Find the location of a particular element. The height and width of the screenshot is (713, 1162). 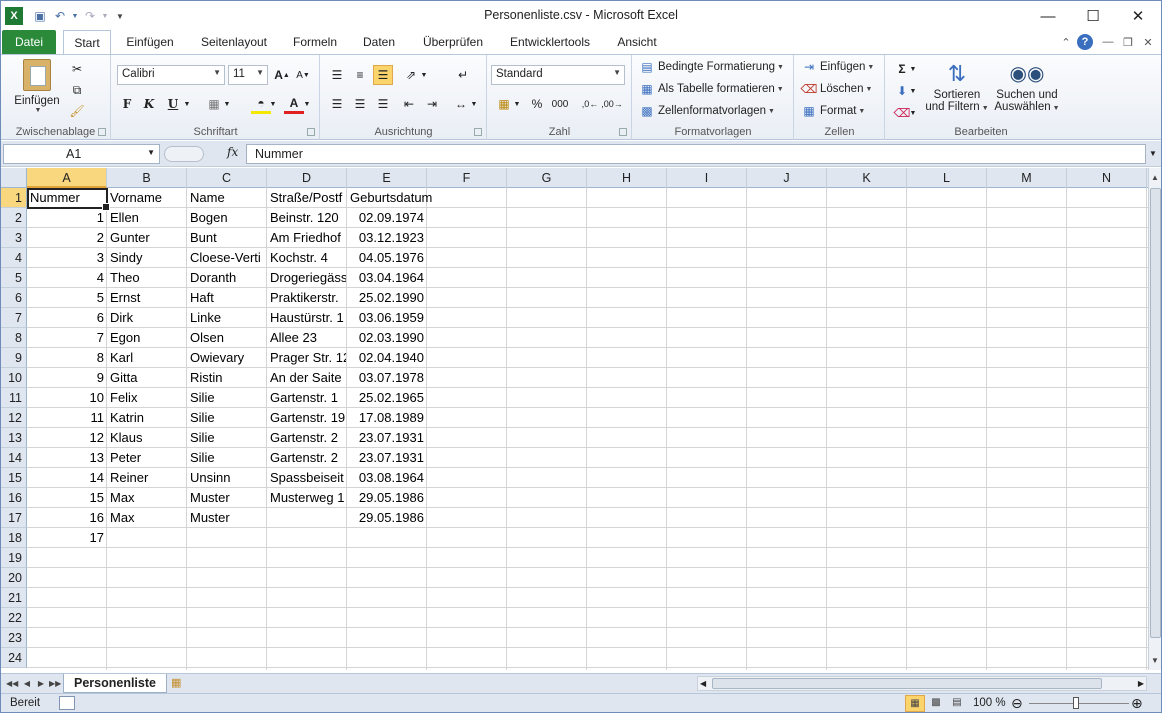

row-header-7: 7 is located at coordinates (14, 318).